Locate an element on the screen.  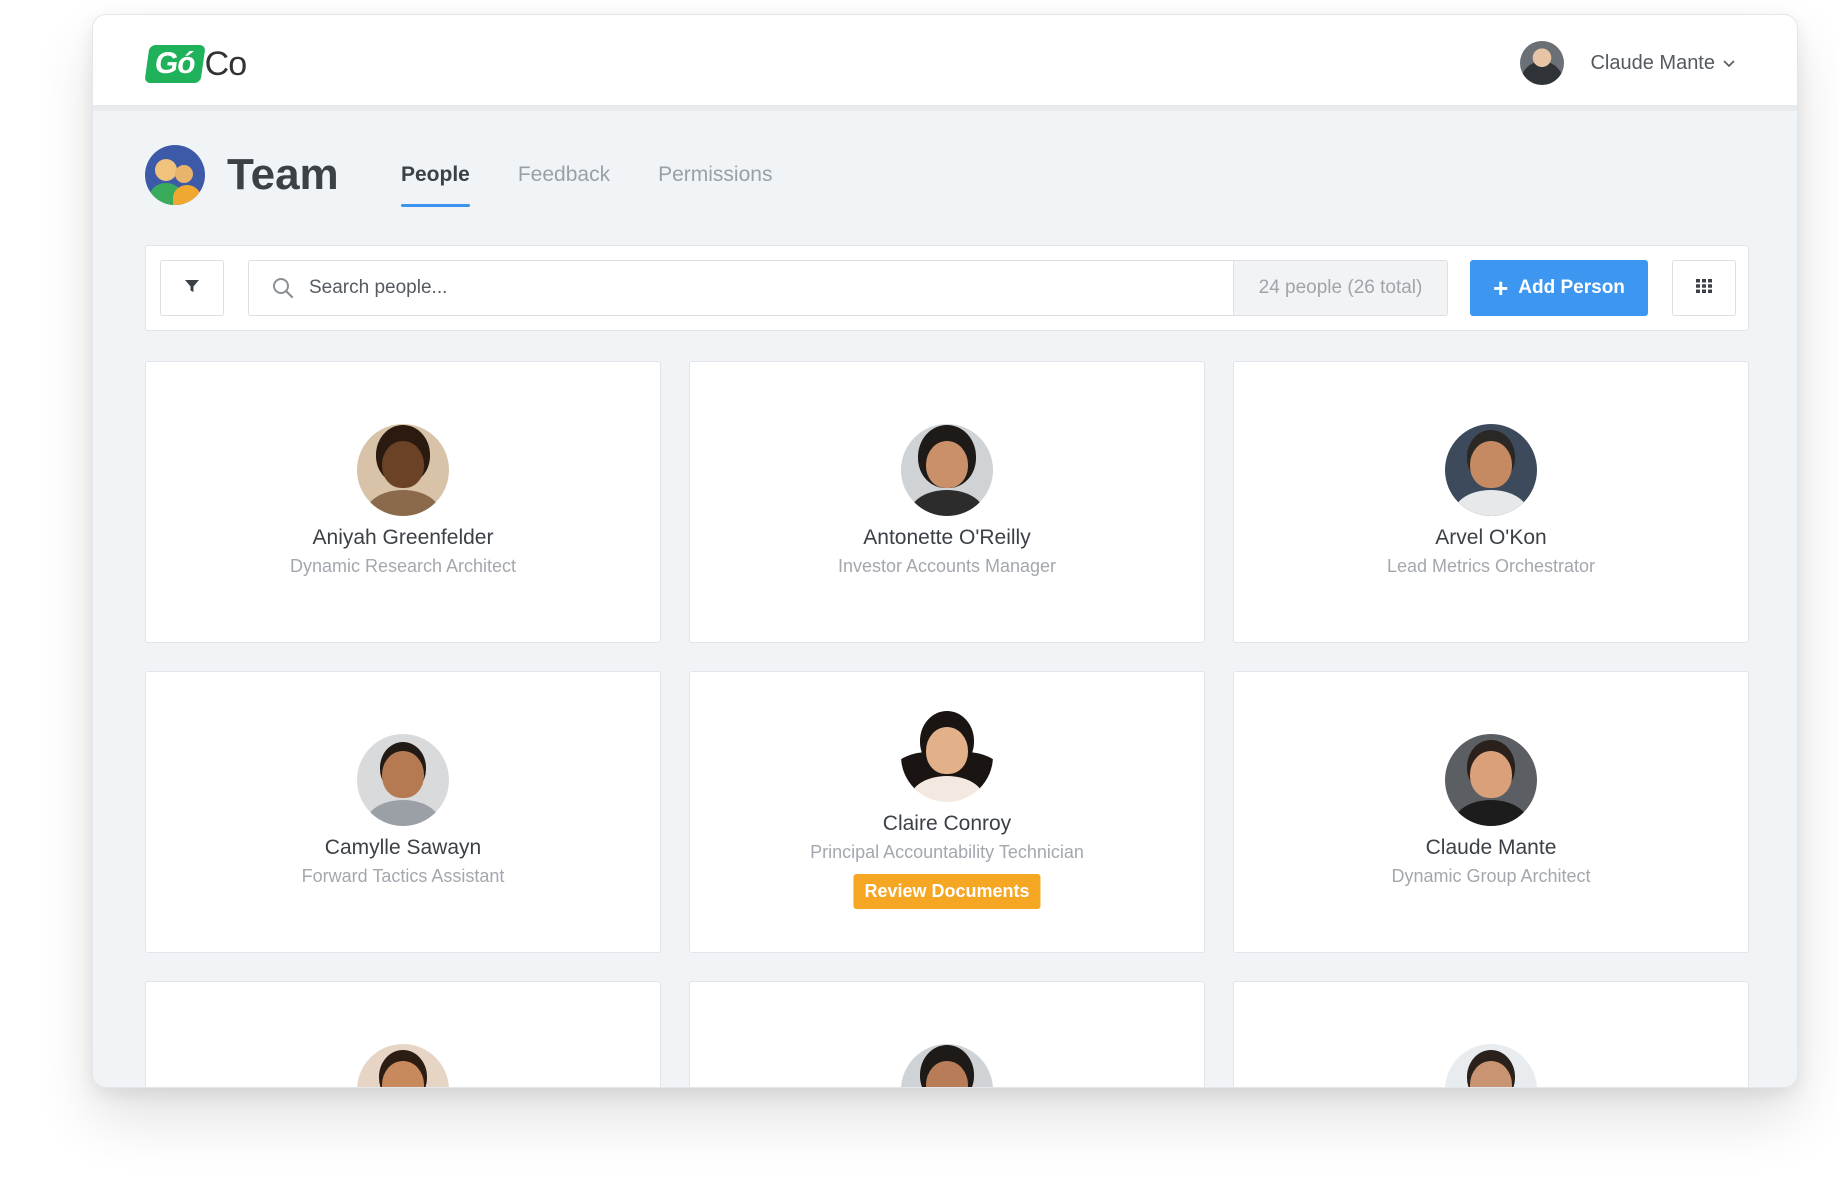
person-name: Antonette O'Reilly is located at coordinates (947, 537).